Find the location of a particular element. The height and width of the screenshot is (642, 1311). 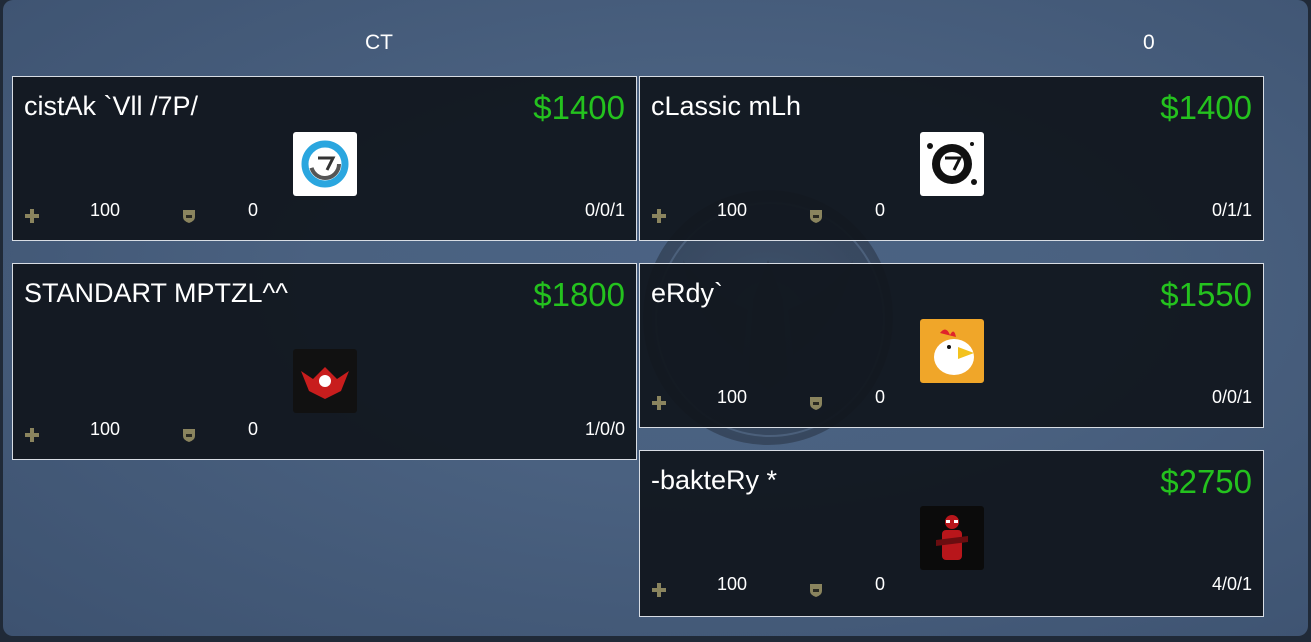

player-card: eRdy` $1550 100 0 0/0/1 is located at coordinates (951, 345).